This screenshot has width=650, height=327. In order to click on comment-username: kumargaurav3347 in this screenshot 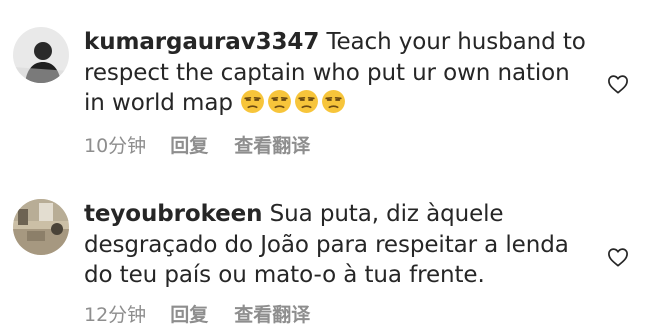, I will do `click(201, 42)`.